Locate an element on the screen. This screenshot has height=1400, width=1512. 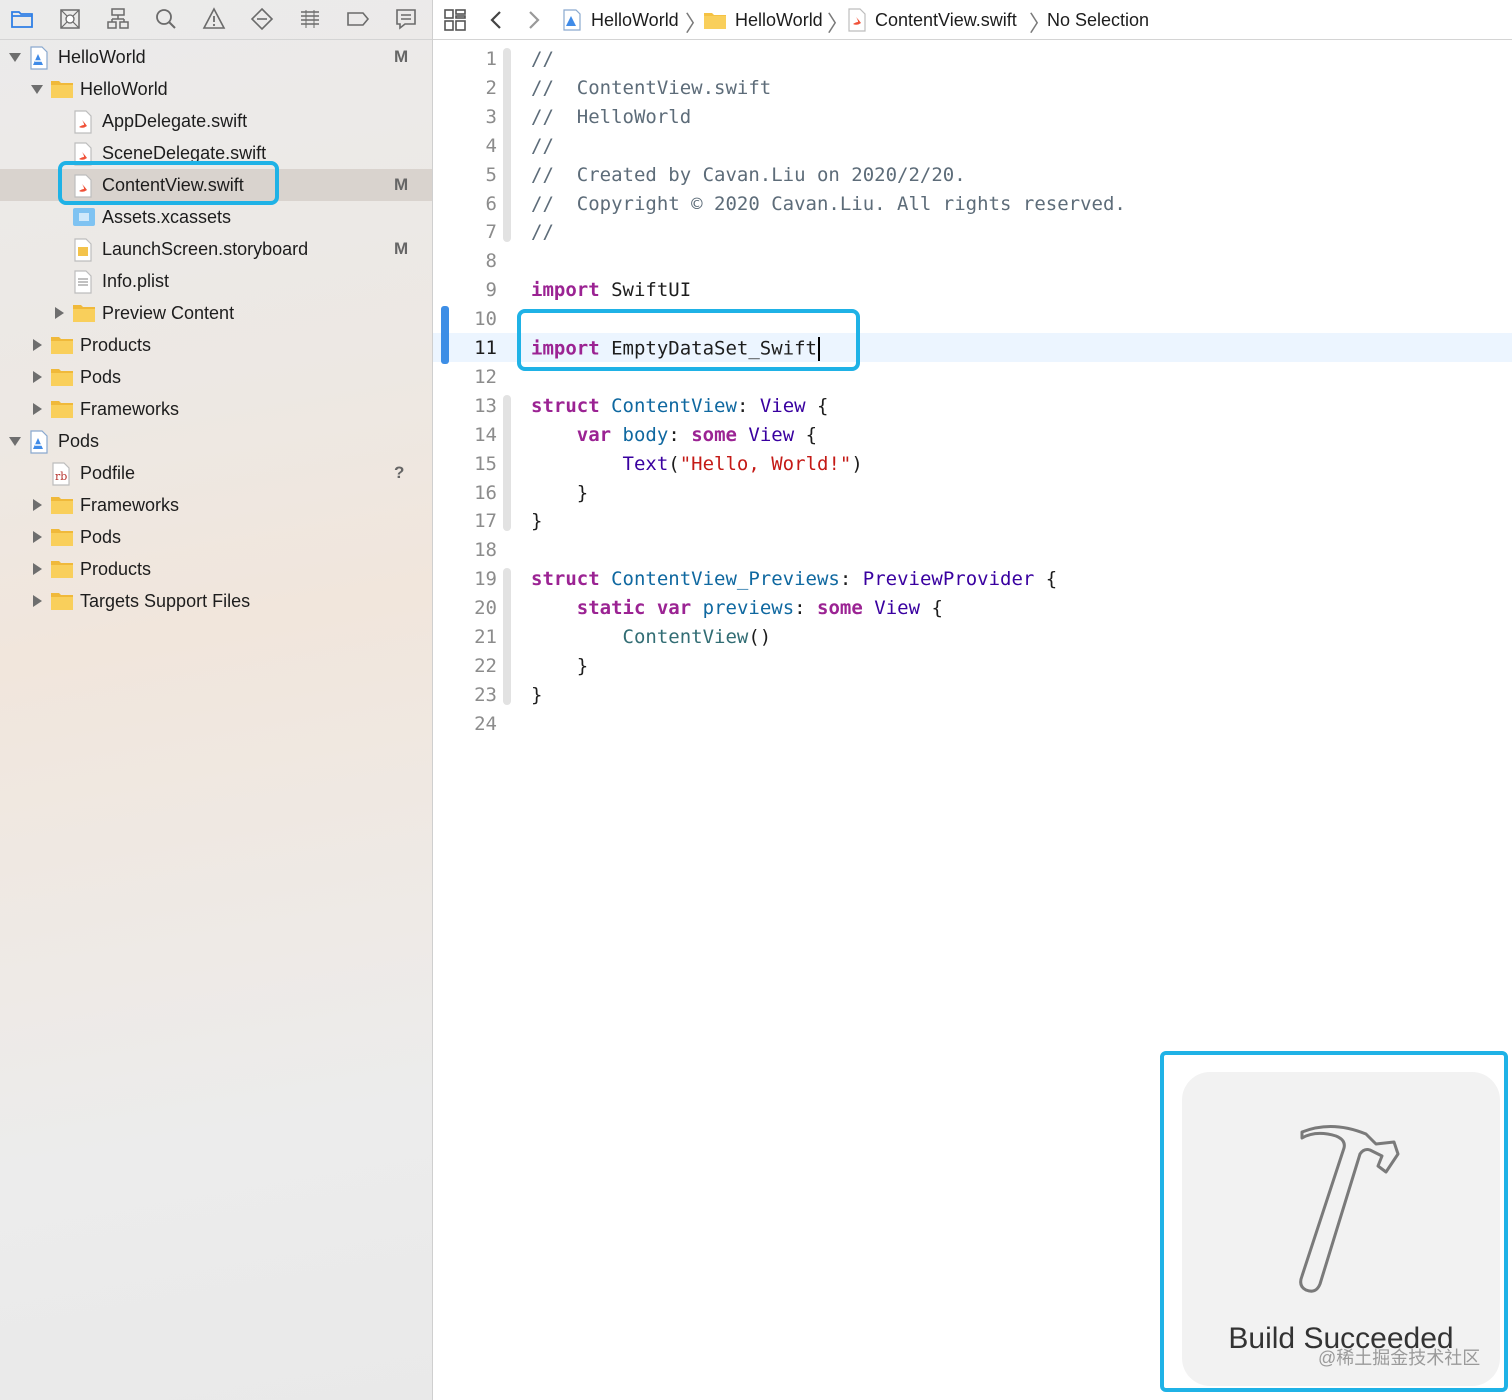
tree-row: Preview Content is located at coordinates (216, 313).